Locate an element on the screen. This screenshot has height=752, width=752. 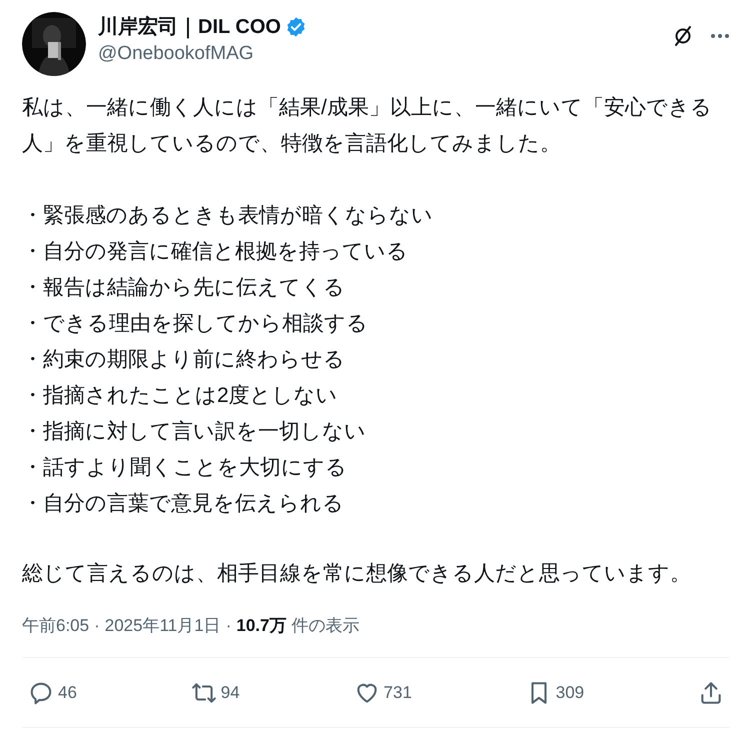
post-time: 午前6:05 is located at coordinates (56, 626).